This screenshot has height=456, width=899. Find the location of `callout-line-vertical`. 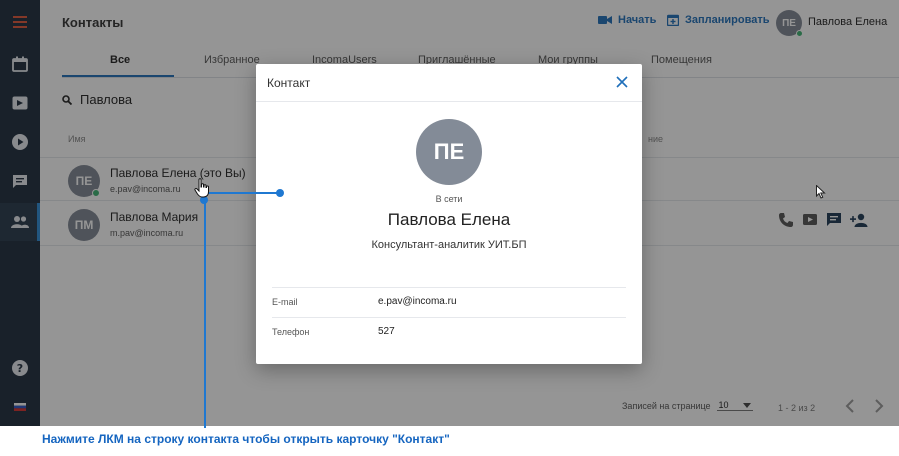

callout-line-vertical is located at coordinates (205, 314).